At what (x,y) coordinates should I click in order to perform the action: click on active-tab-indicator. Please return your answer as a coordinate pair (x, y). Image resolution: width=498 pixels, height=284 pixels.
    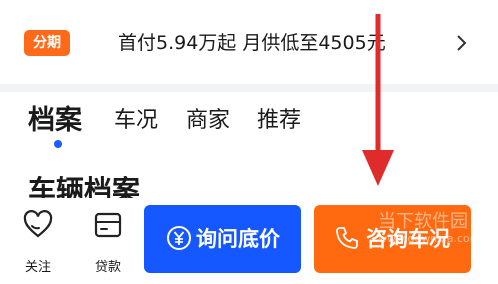
    Looking at the image, I should click on (58, 144).